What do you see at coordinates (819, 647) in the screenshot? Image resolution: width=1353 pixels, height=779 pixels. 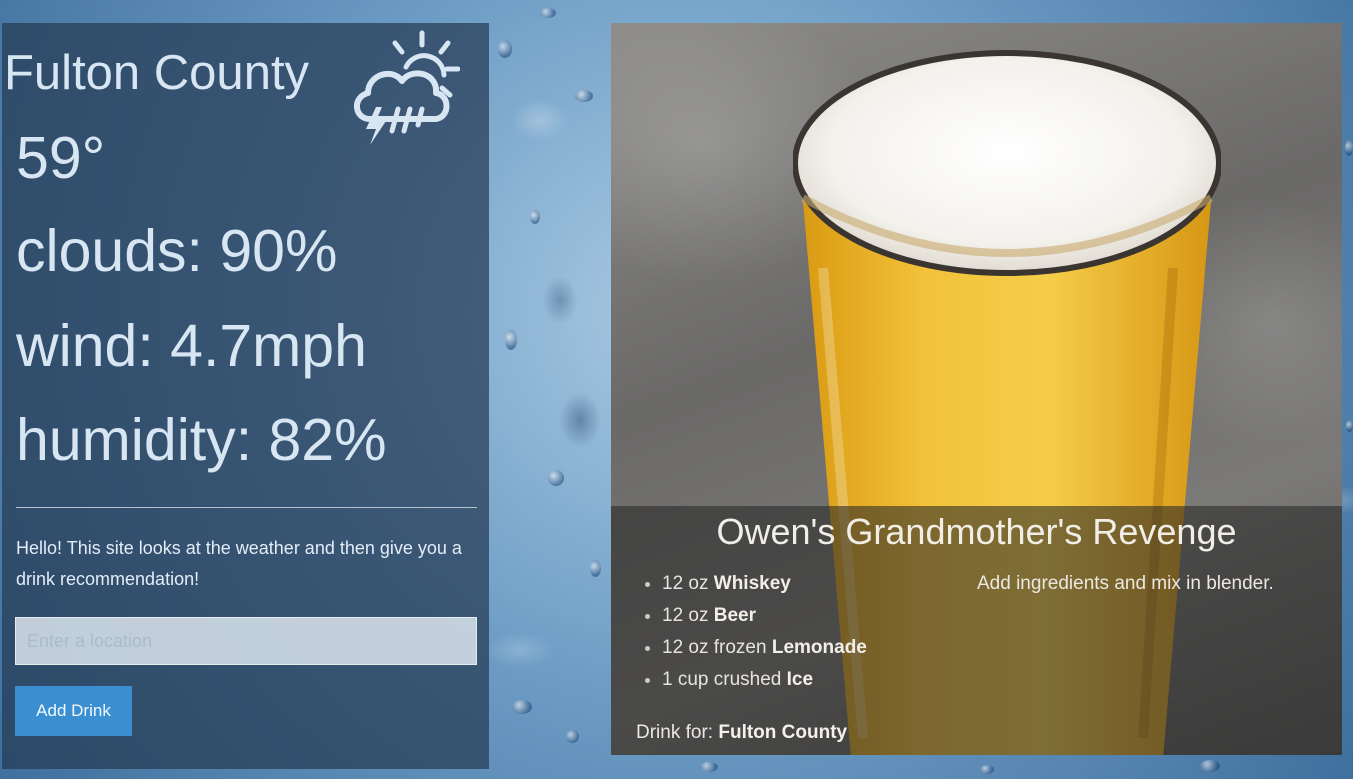 I see `ingredient-name: Lemonade` at bounding box center [819, 647].